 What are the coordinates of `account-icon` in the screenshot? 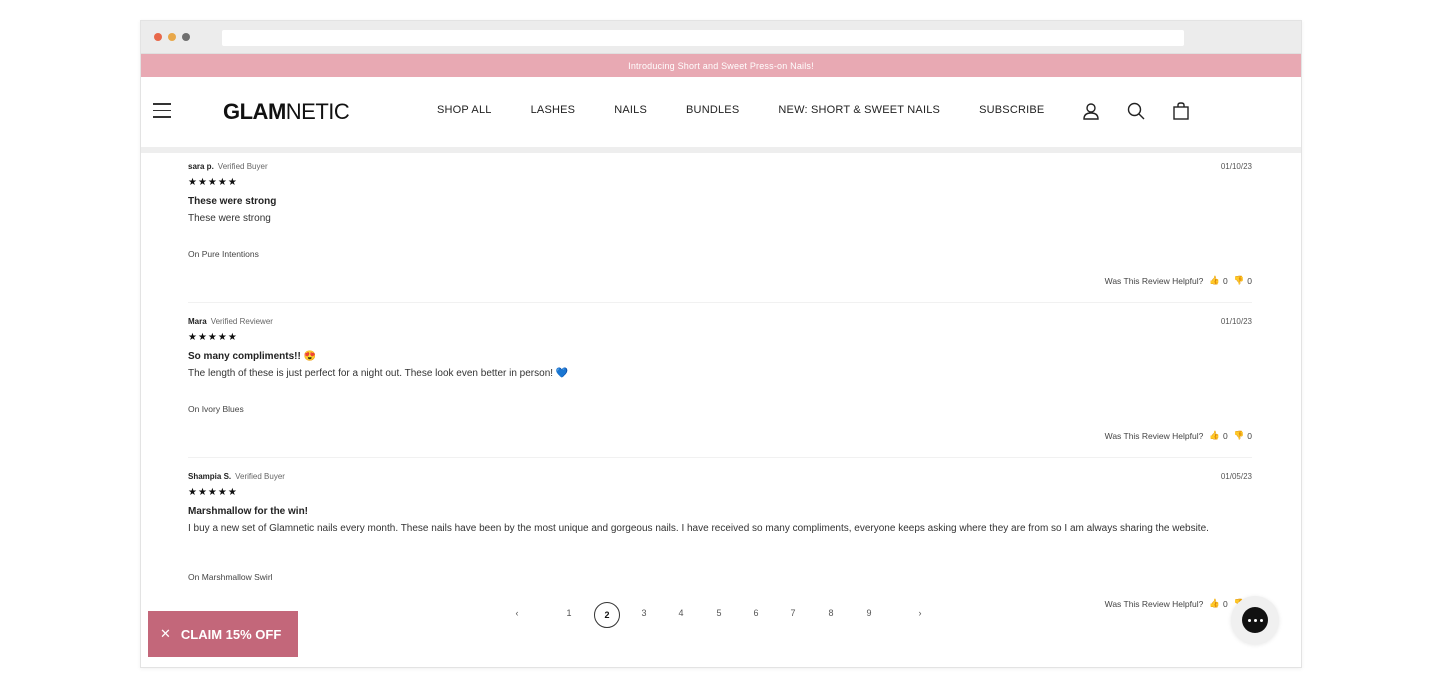 It's located at (1091, 111).